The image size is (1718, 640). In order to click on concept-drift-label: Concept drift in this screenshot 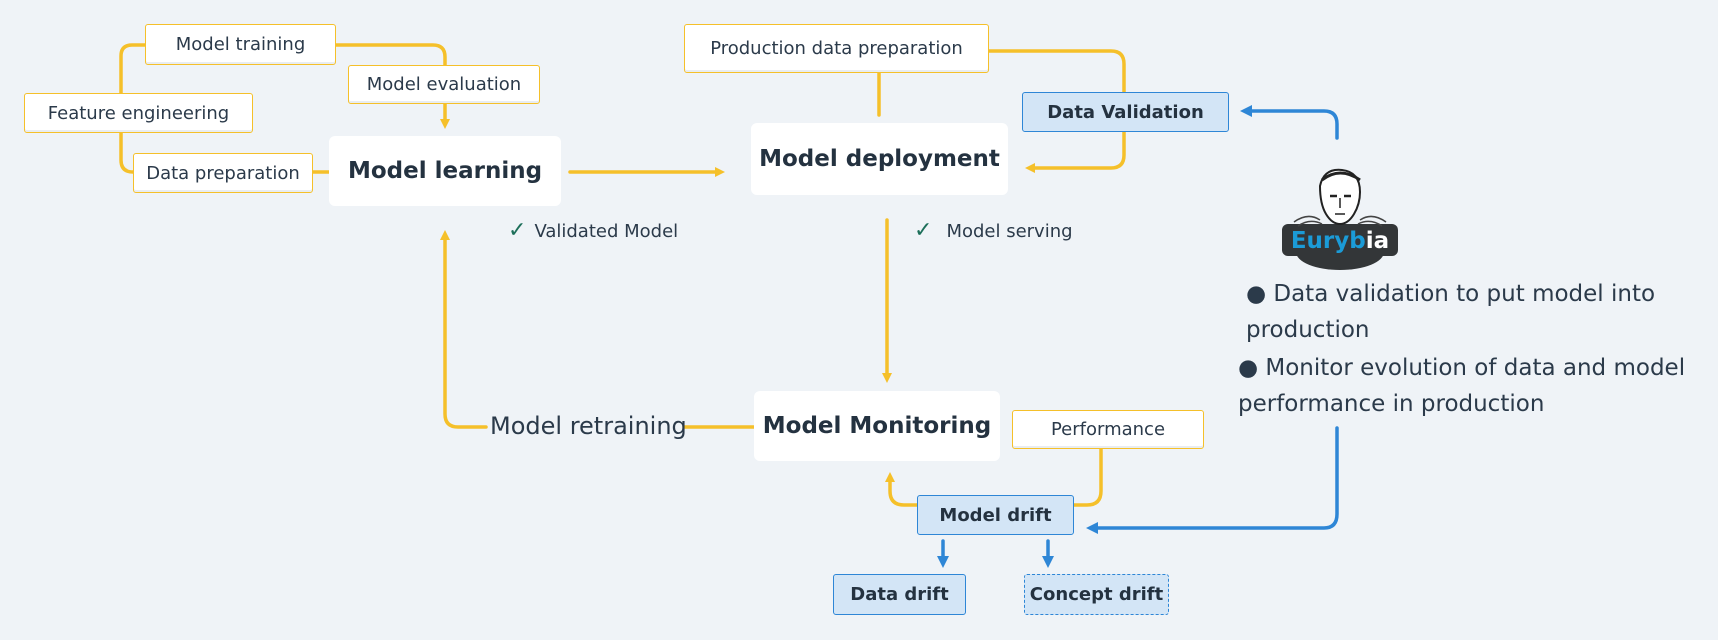, I will do `click(1096, 594)`.